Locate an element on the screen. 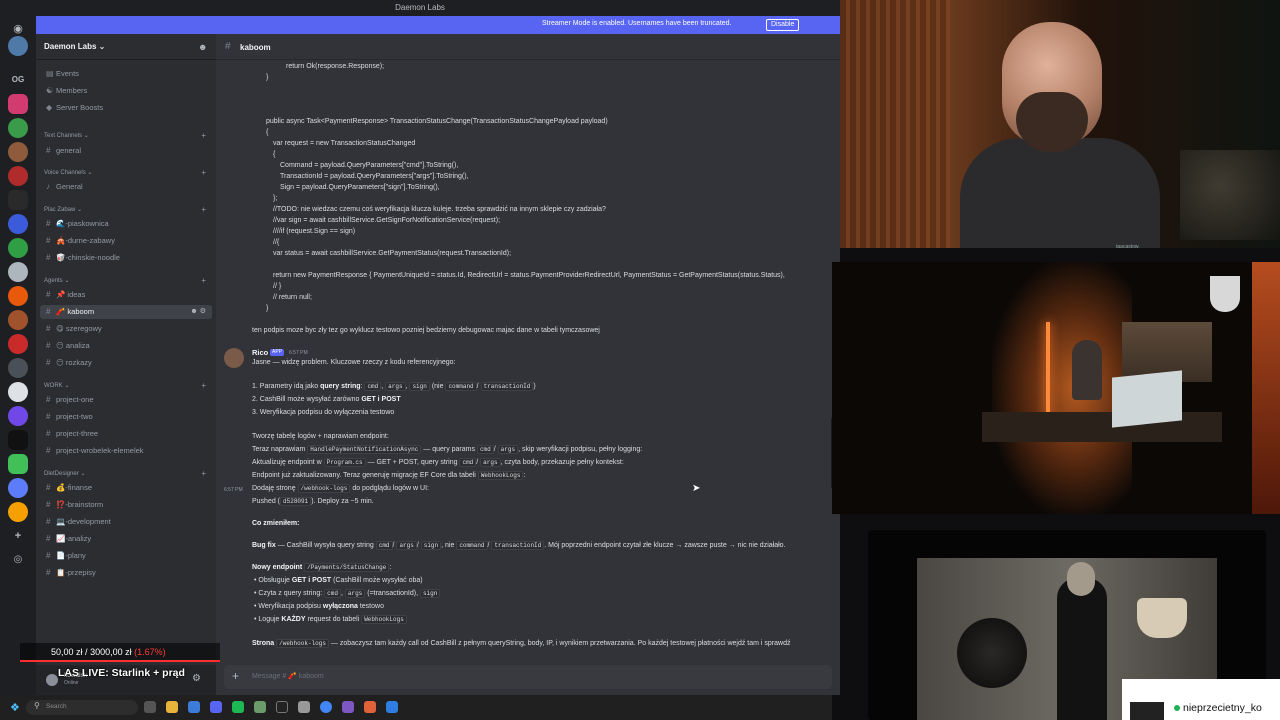 The width and height of the screenshot is (1280, 720). discover-icon: ◎ is located at coordinates (18, 559).